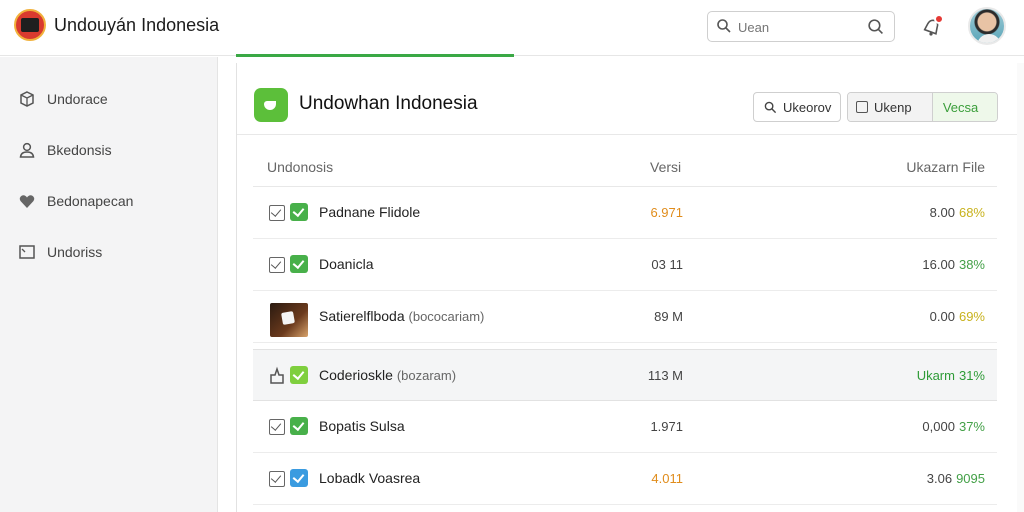 The height and width of the screenshot is (512, 1024). I want to click on file-size-value: 0.00, so click(942, 316).